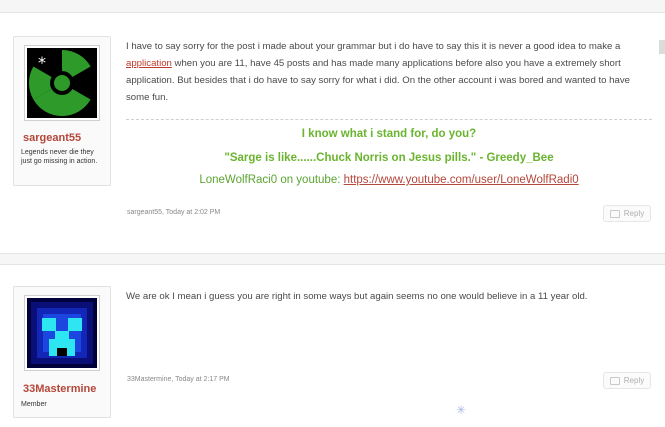  I want to click on post-separator, so click(332, 259).